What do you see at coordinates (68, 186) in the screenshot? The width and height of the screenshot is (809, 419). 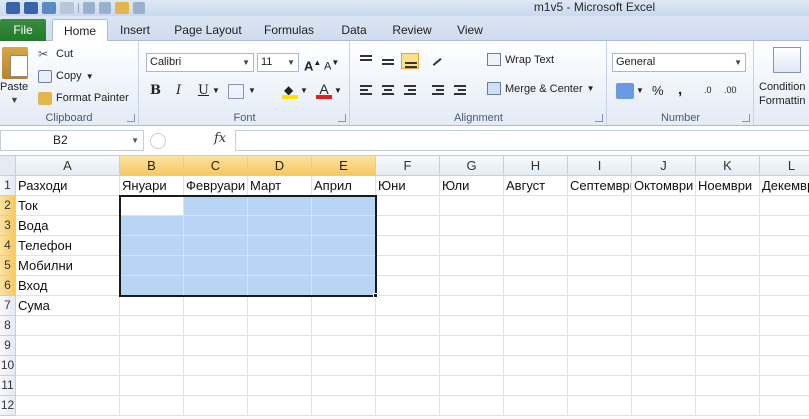 I see `cell-a1: Разходи` at bounding box center [68, 186].